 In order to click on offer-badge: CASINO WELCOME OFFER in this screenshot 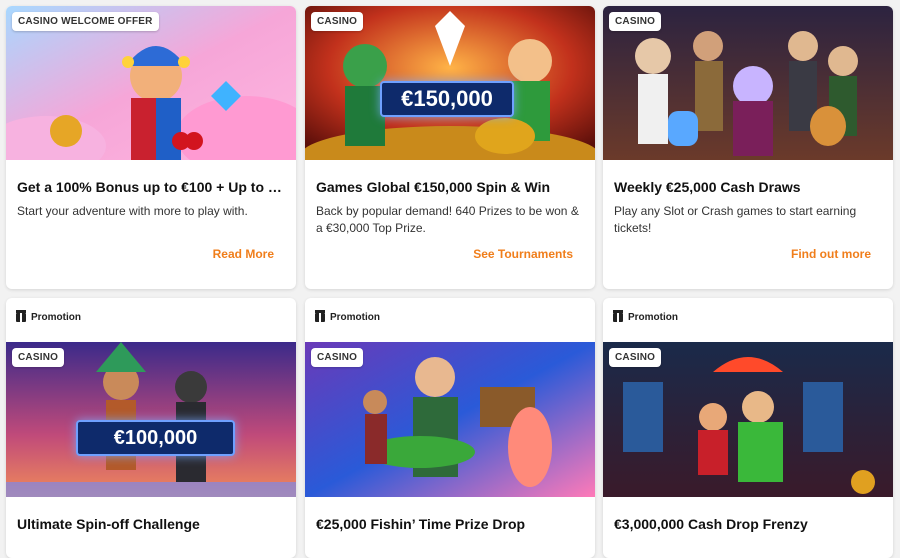, I will do `click(85, 21)`.